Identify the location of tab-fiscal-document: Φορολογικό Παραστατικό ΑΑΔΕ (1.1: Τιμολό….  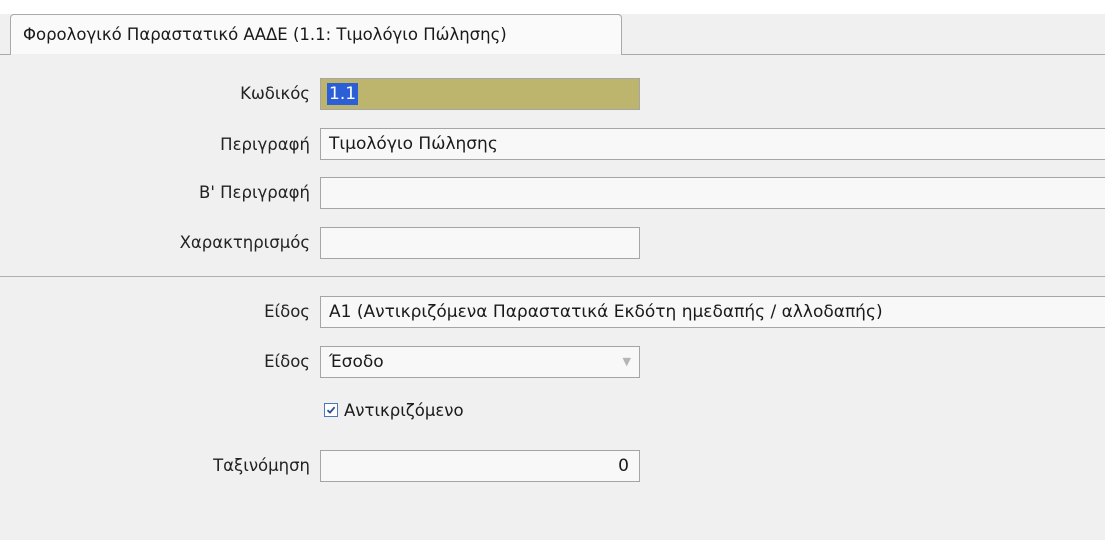
(316, 34).